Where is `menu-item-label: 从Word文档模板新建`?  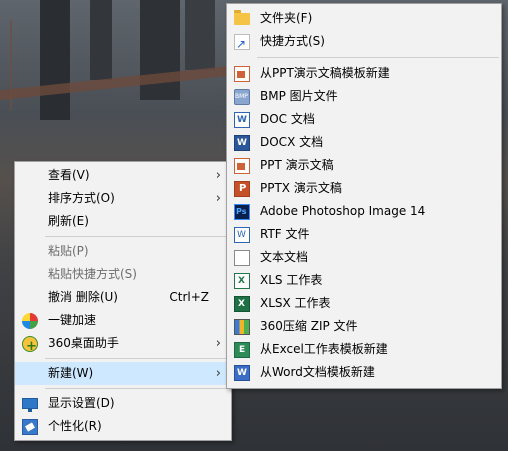 menu-item-label: 从Word文档模板新建 is located at coordinates (317, 372).